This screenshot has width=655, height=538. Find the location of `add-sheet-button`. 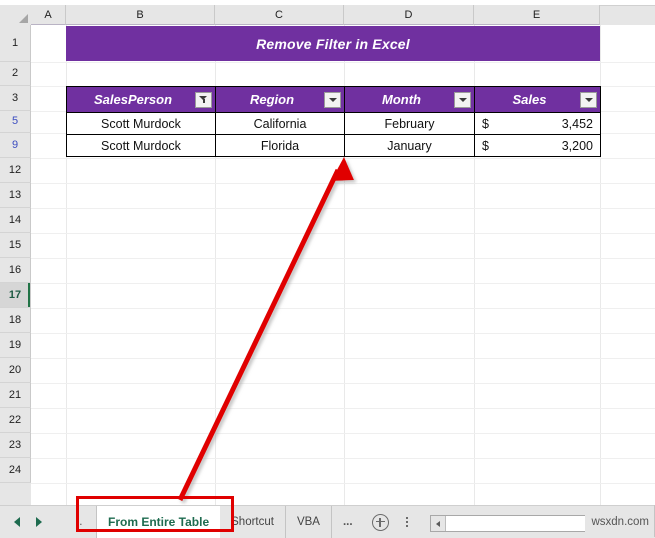

add-sheet-button is located at coordinates (380, 522).